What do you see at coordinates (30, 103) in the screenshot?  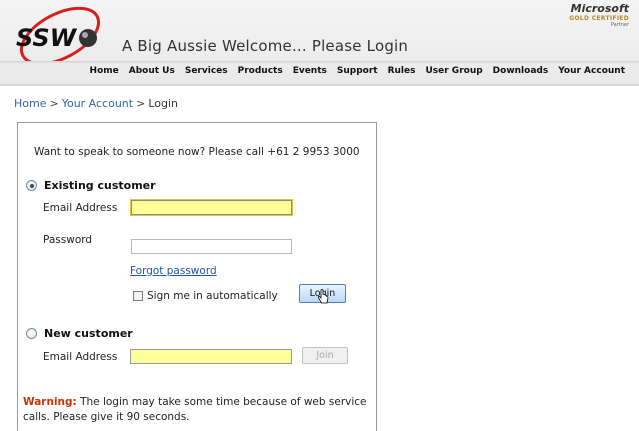 I see `breadcrumb-home: Home` at bounding box center [30, 103].